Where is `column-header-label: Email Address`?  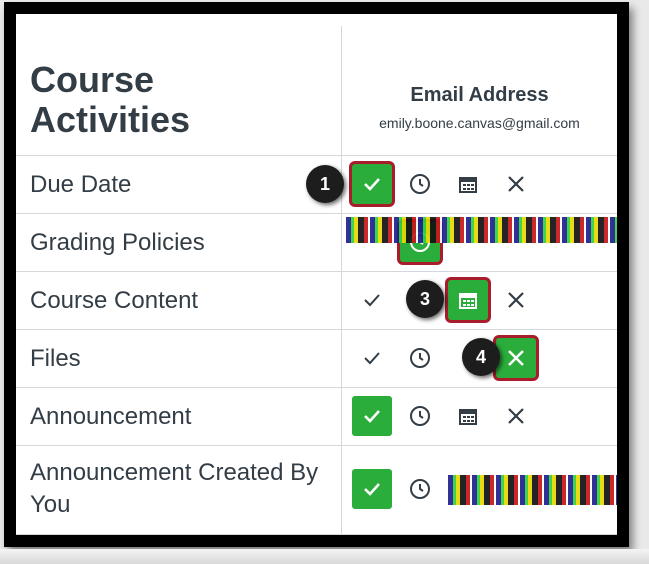
column-header-label: Email Address is located at coordinates (479, 95).